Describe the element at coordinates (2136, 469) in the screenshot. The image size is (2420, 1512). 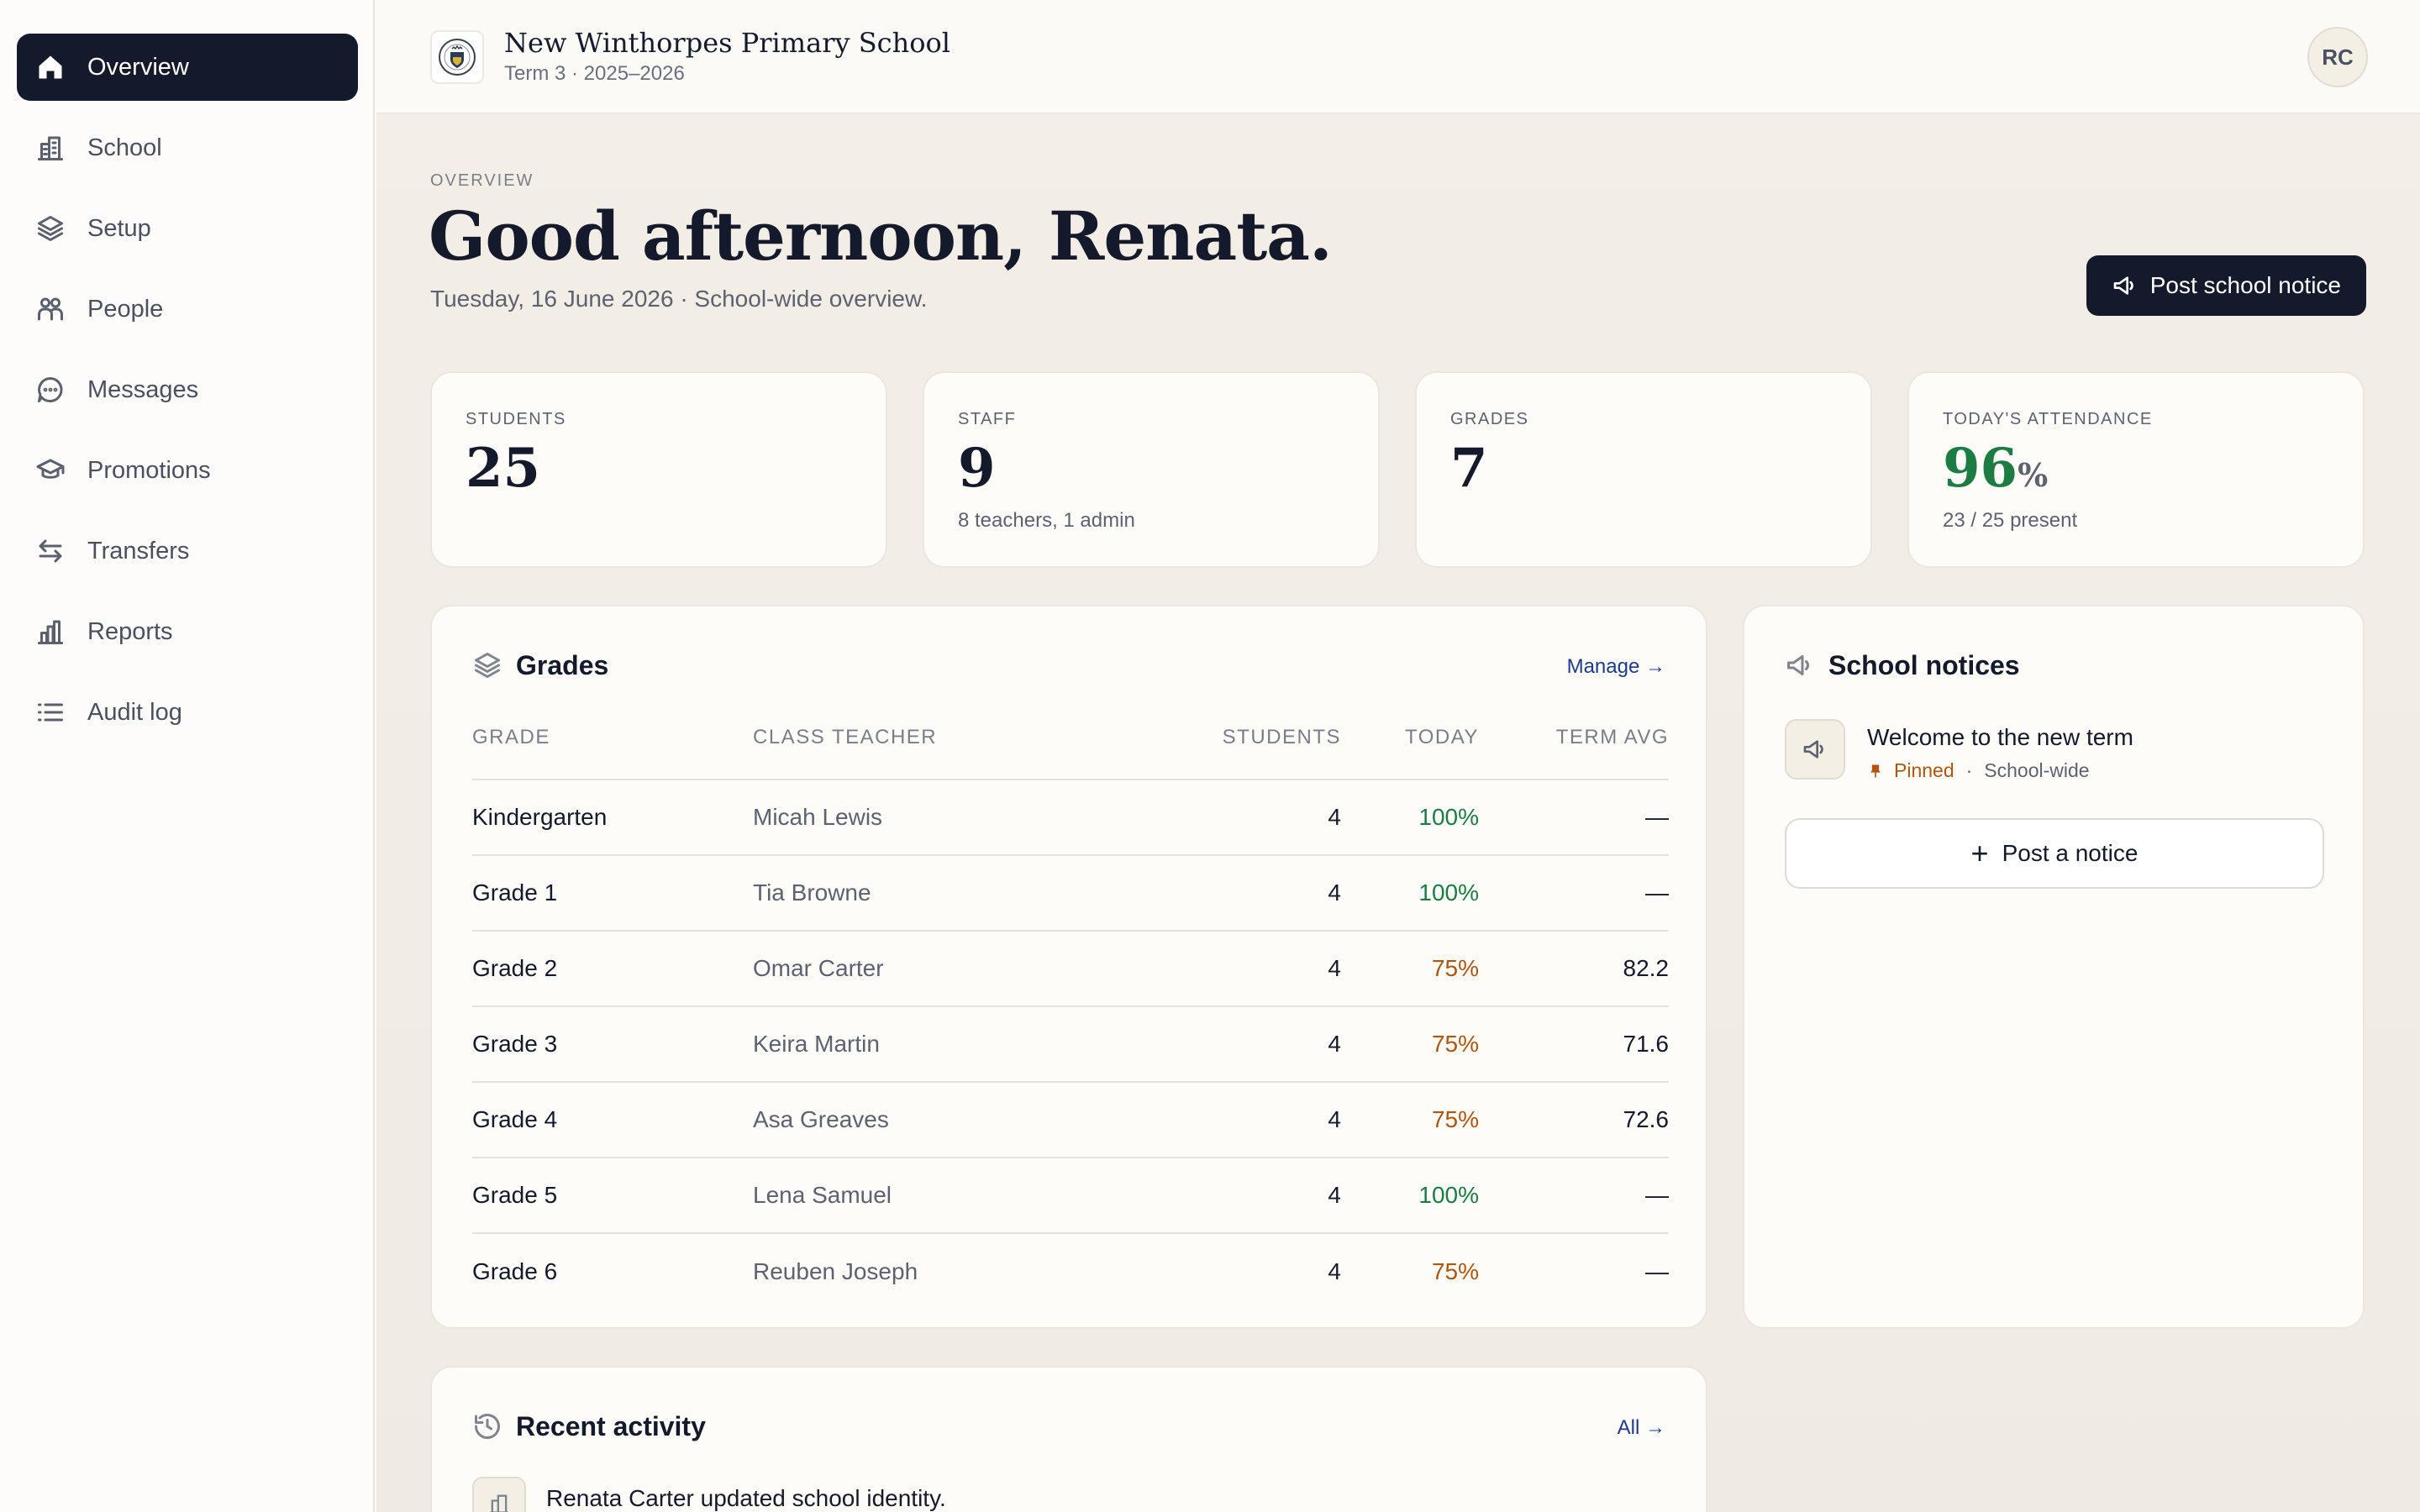
I see `stat-card-attendance: TODAY'S ATTENDANCE 96% 23 / 25 present` at that location.